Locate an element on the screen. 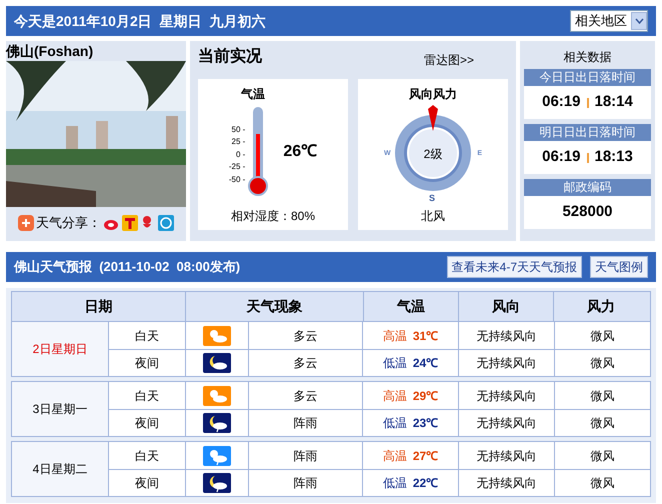  temperature-value: 26℃ is located at coordinates (300, 152).